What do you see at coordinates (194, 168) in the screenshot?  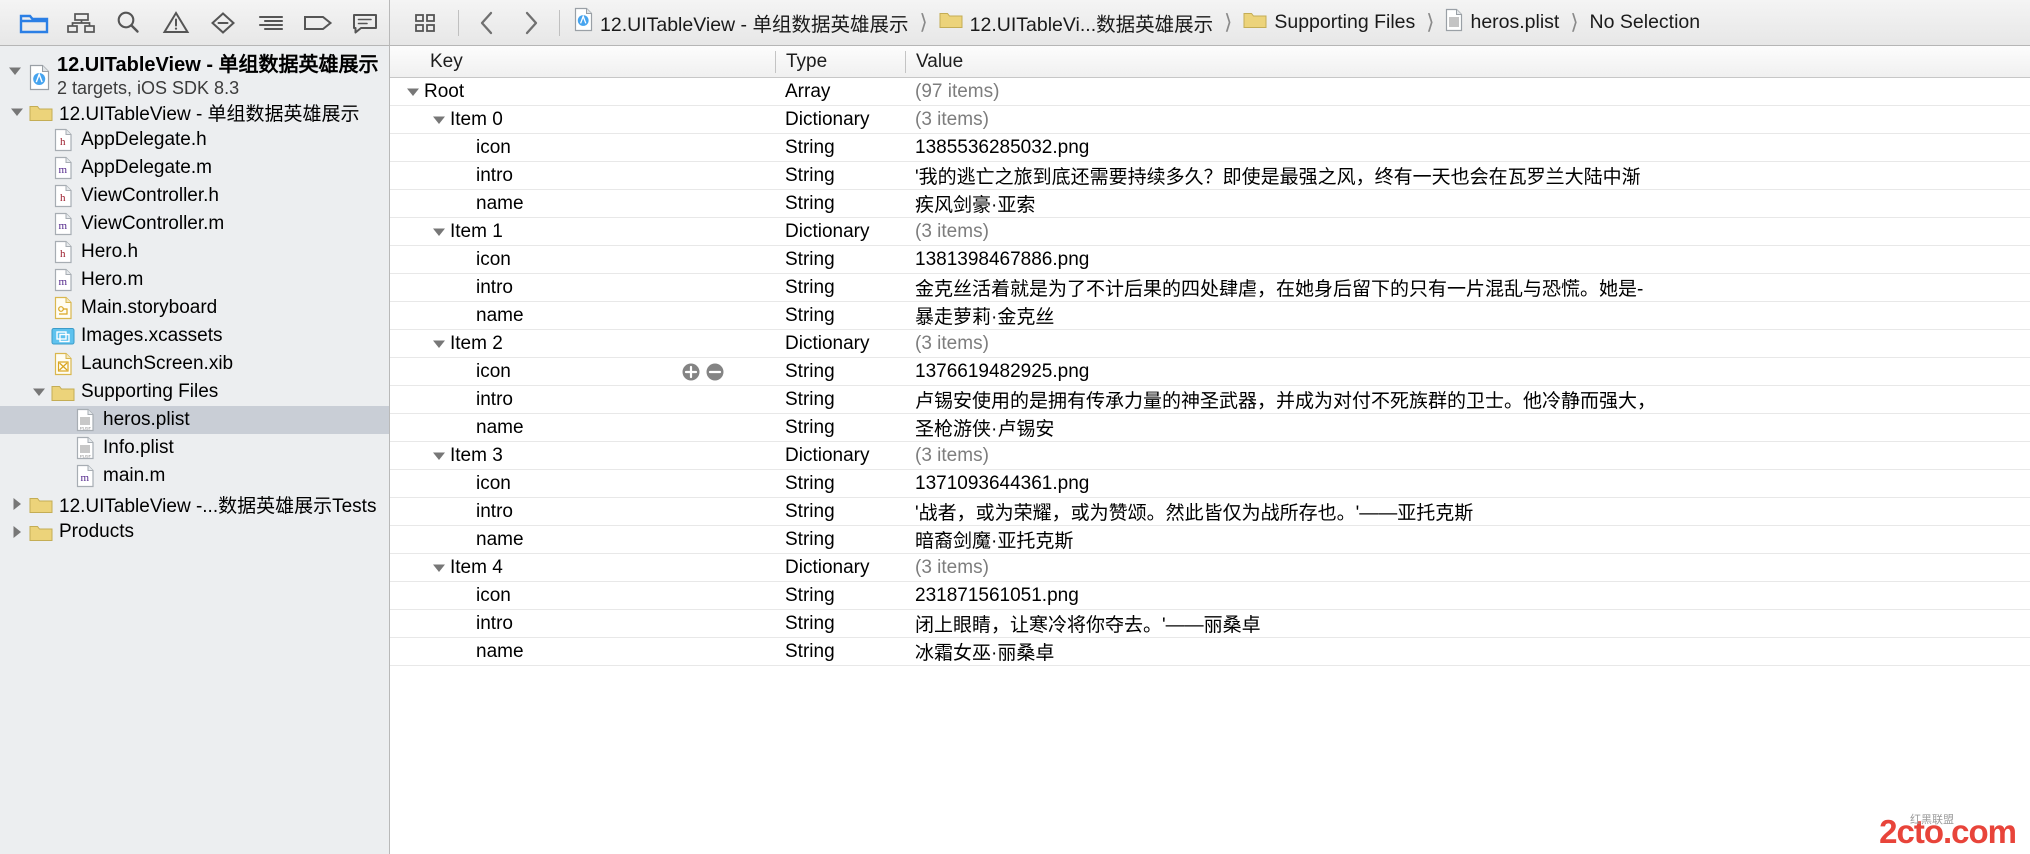 I see `navigator-item-2: m AppDelegate.m` at bounding box center [194, 168].